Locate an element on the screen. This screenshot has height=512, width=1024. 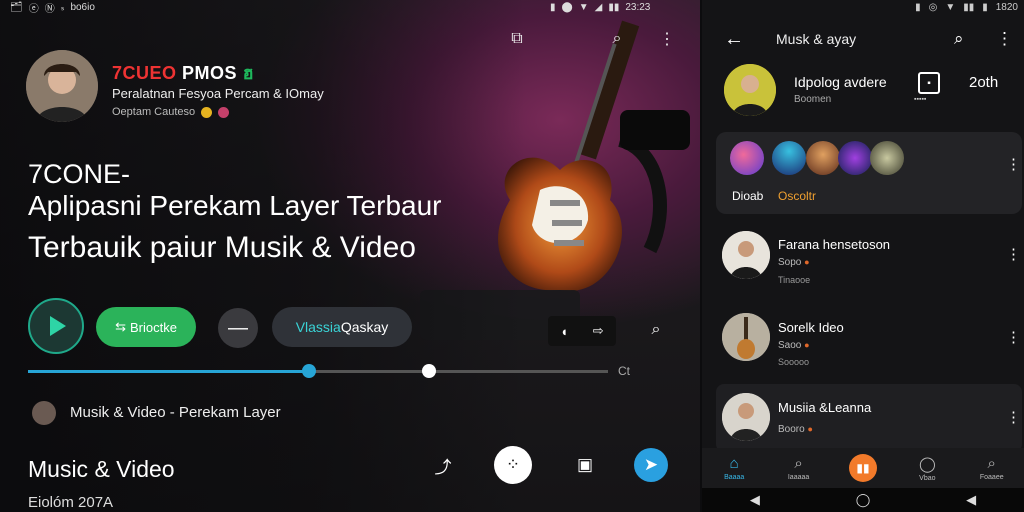
status-bar: ▮ ◎ ▼ ▮▮ ▮ 1820 is located at coordinates (966, 7).